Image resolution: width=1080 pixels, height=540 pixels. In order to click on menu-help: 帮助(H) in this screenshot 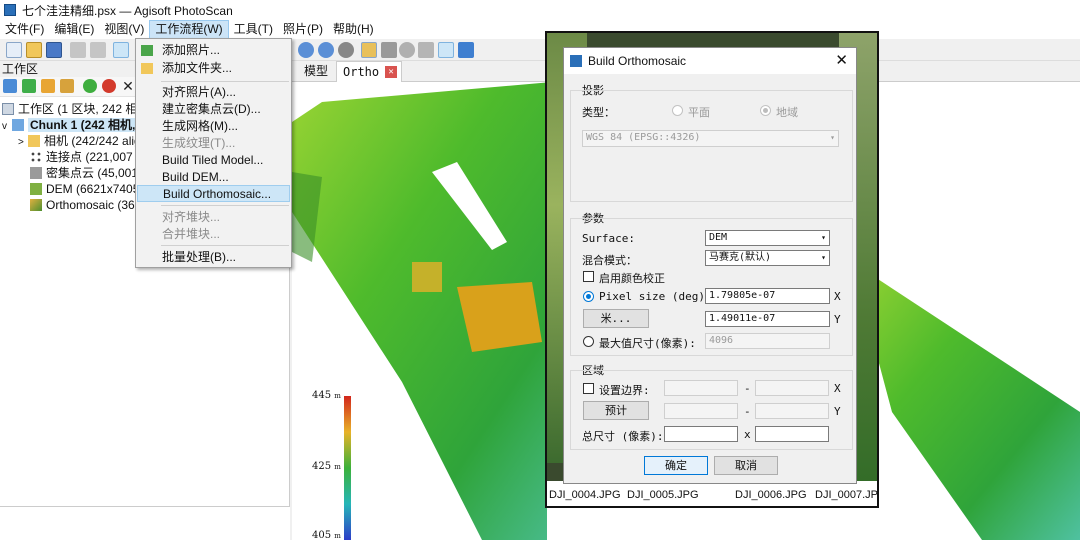, I will do `click(353, 29)`.